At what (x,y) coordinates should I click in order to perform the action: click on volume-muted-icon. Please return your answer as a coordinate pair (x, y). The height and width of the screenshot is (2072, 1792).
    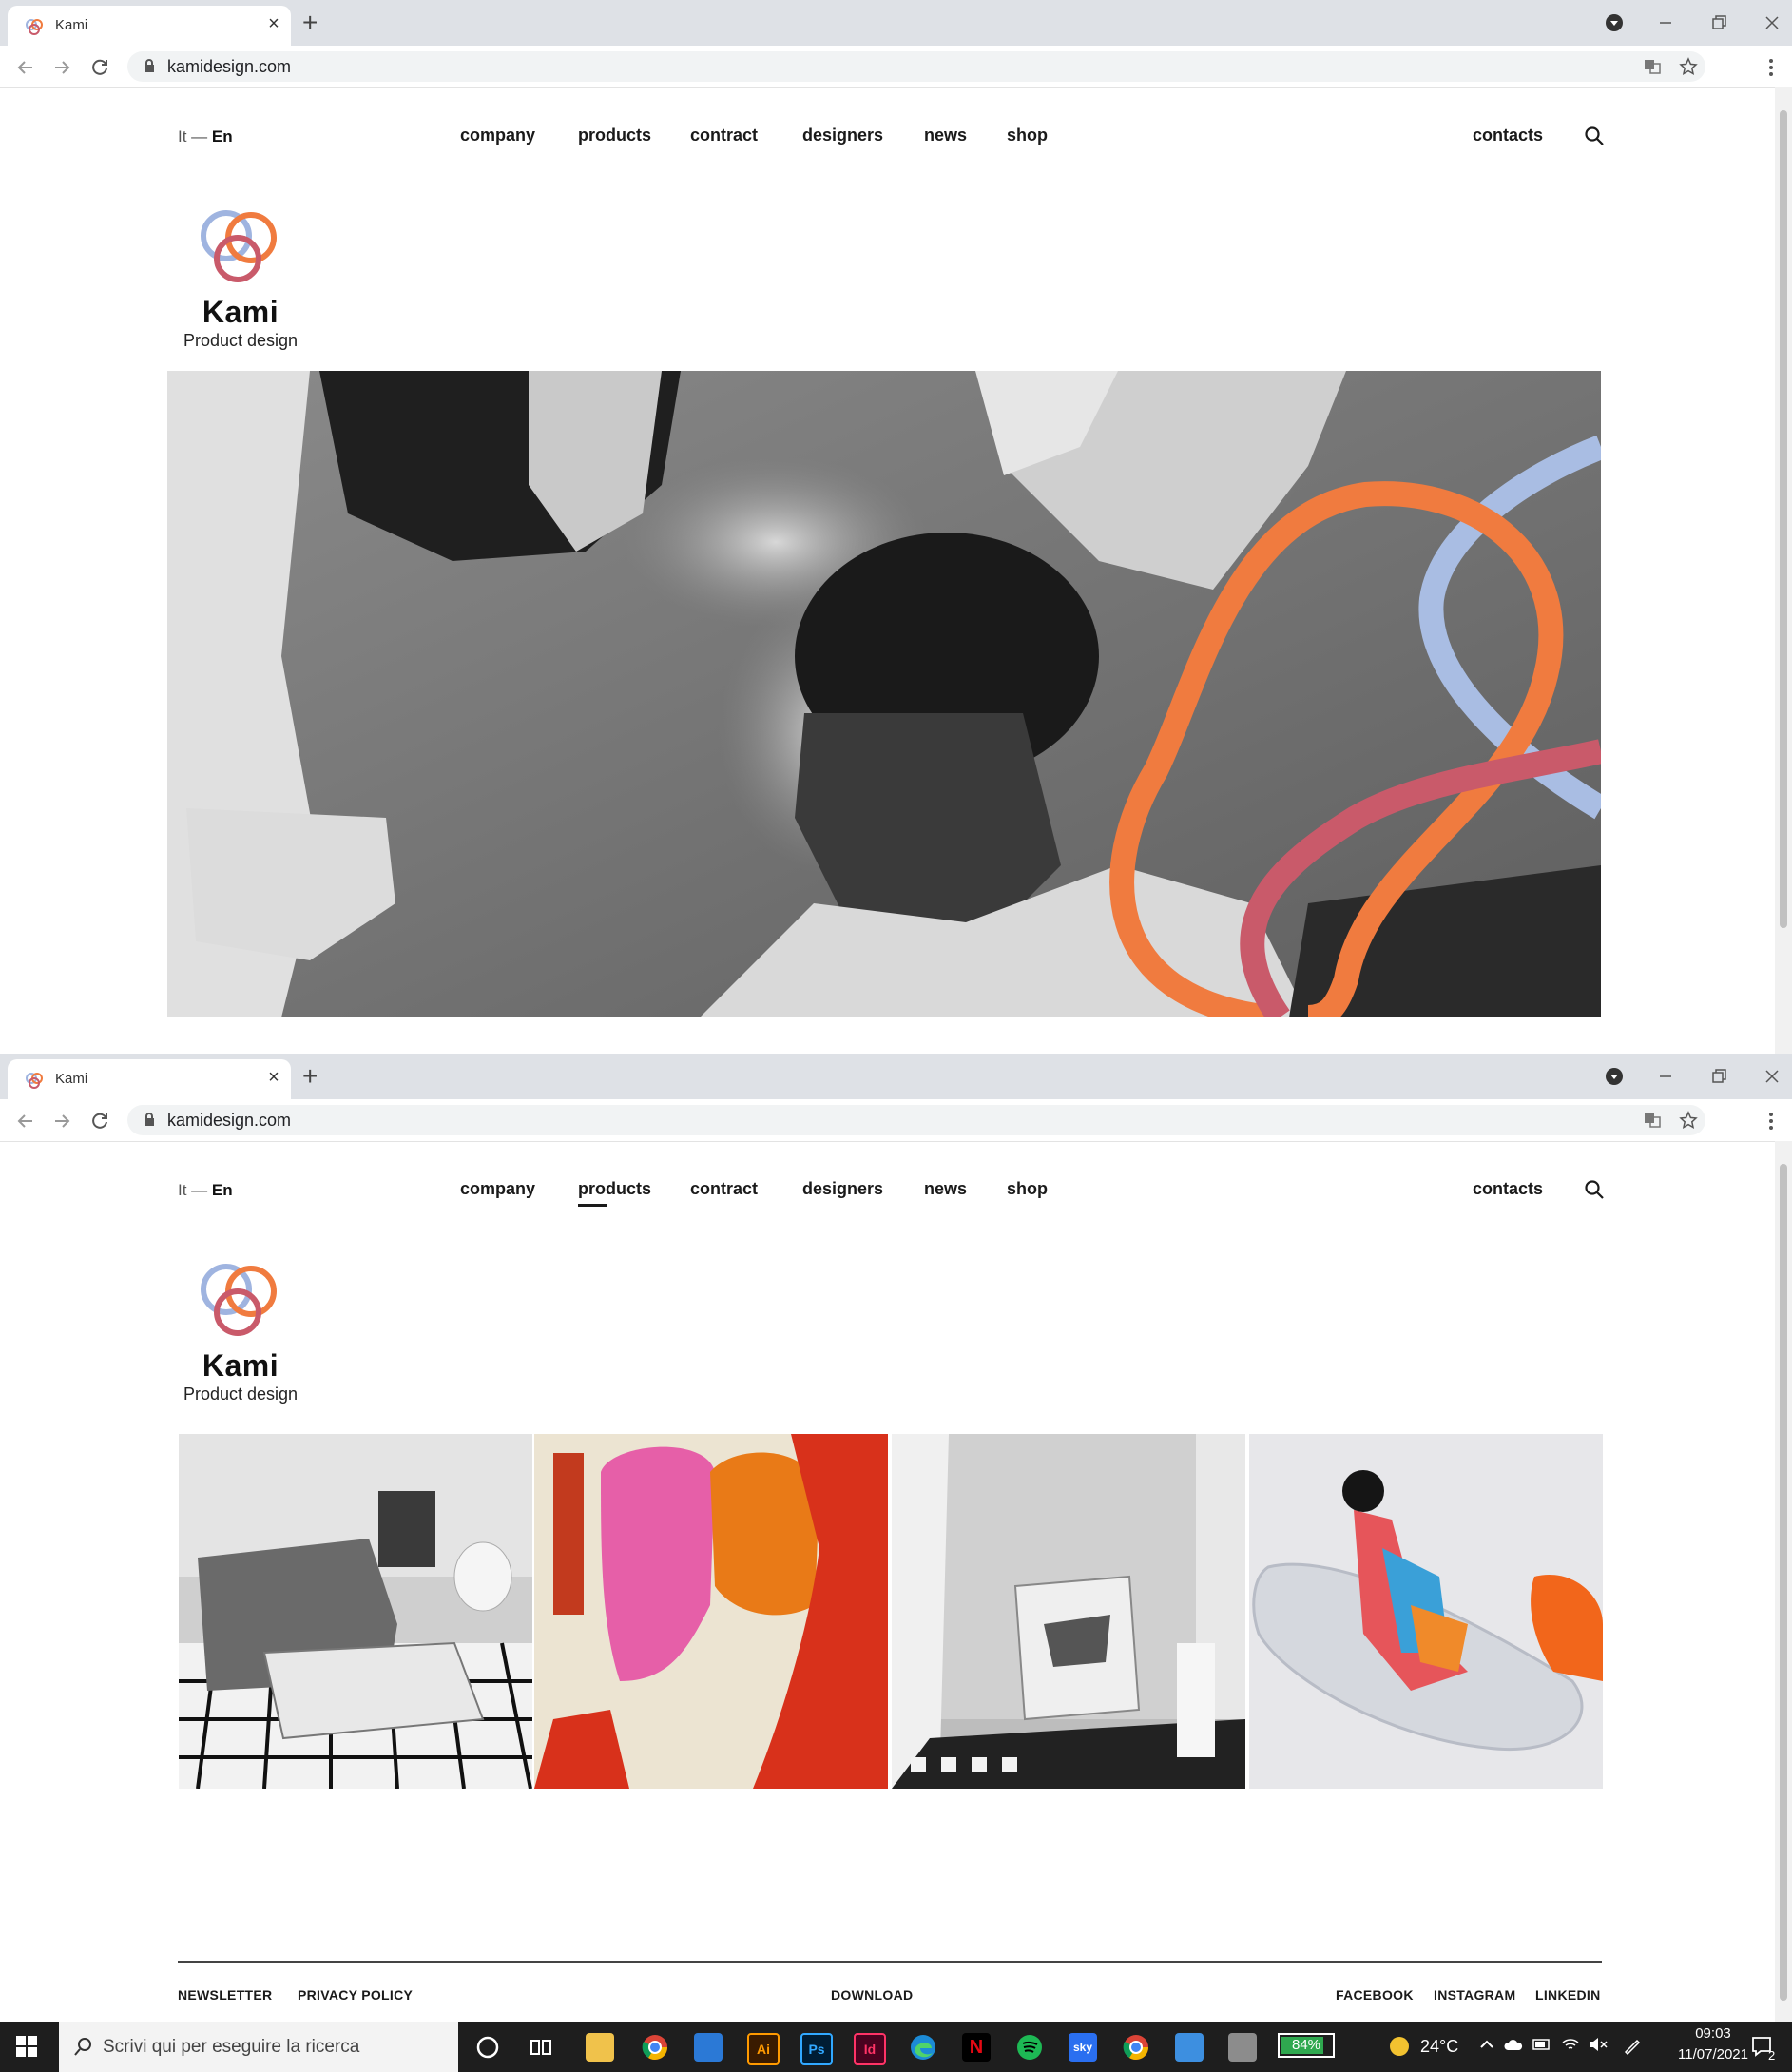
    Looking at the image, I should click on (1598, 2044).